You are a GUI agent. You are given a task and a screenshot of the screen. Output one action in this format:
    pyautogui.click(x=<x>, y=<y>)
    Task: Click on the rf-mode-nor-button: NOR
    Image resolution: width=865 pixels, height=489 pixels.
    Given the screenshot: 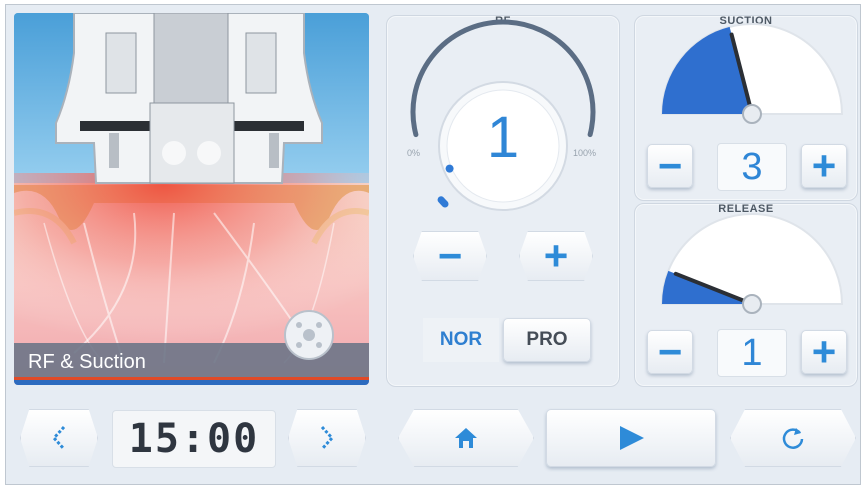 What is the action you would take?
    pyautogui.click(x=461, y=340)
    